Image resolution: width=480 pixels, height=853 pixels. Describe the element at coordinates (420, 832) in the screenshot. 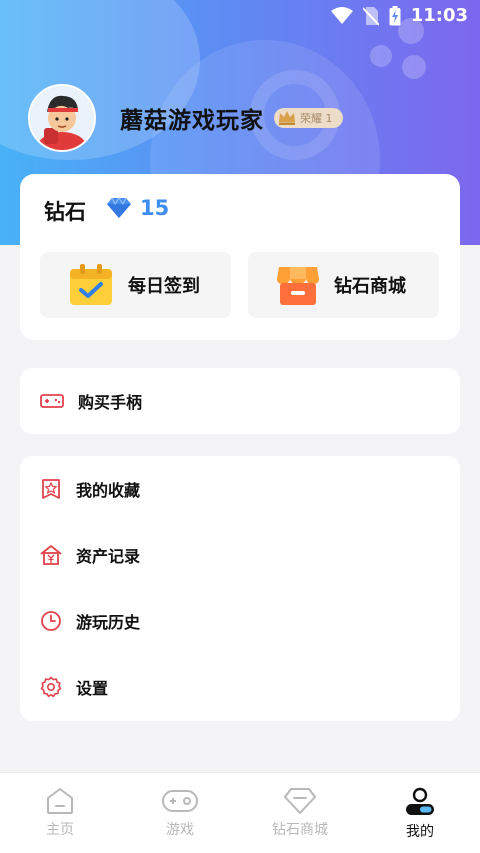

I see `nav-tab-label: 我的` at that location.